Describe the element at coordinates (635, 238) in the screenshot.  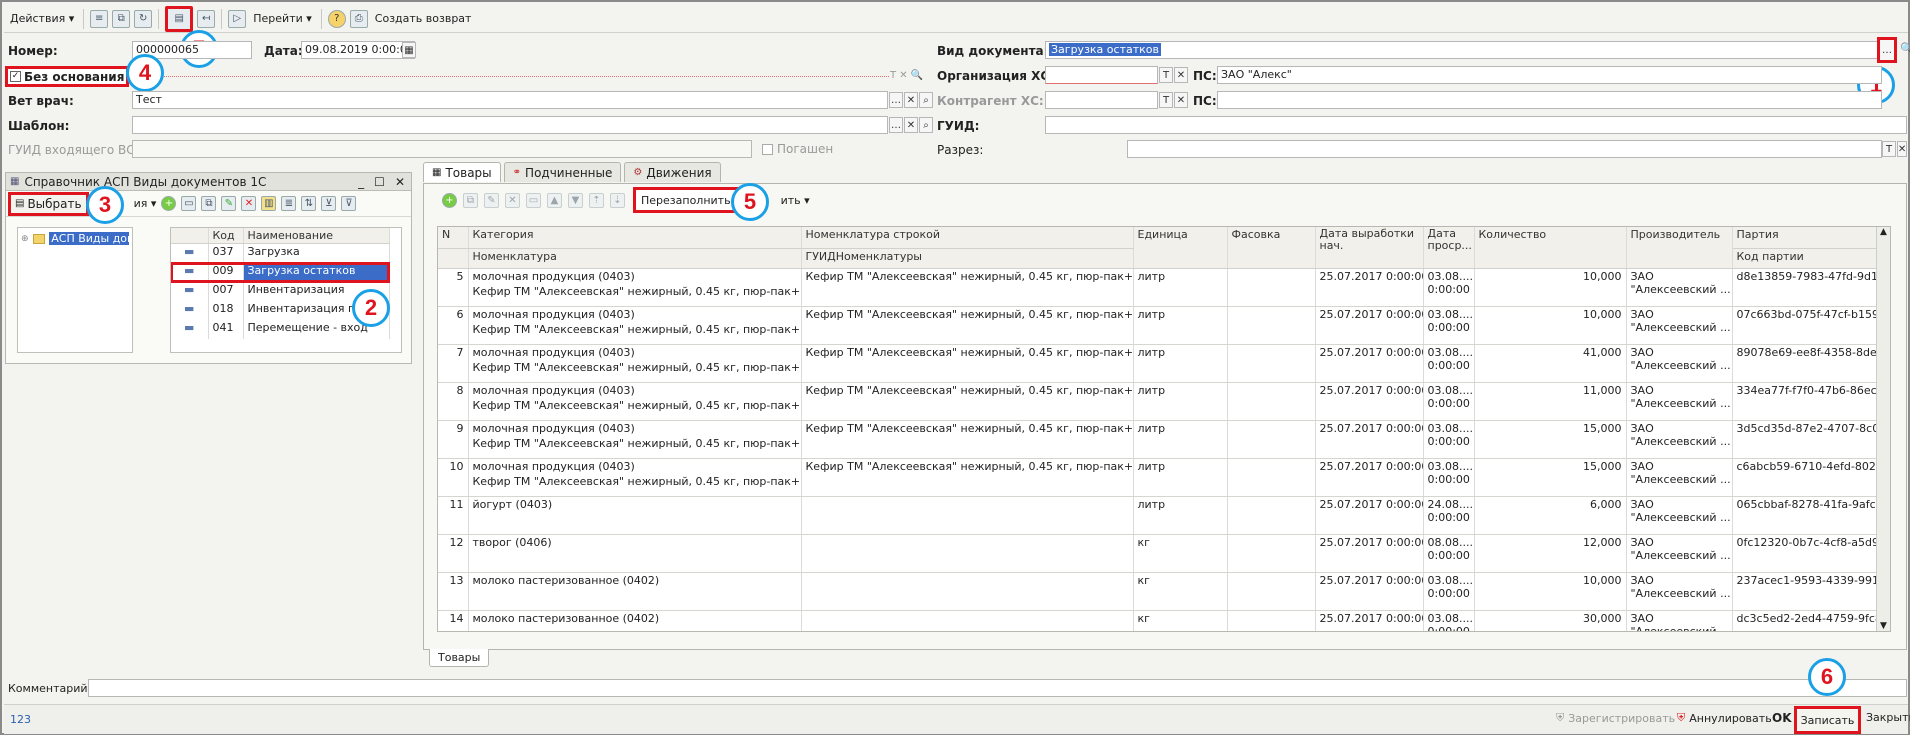
I see `col-category: Категория` at that location.